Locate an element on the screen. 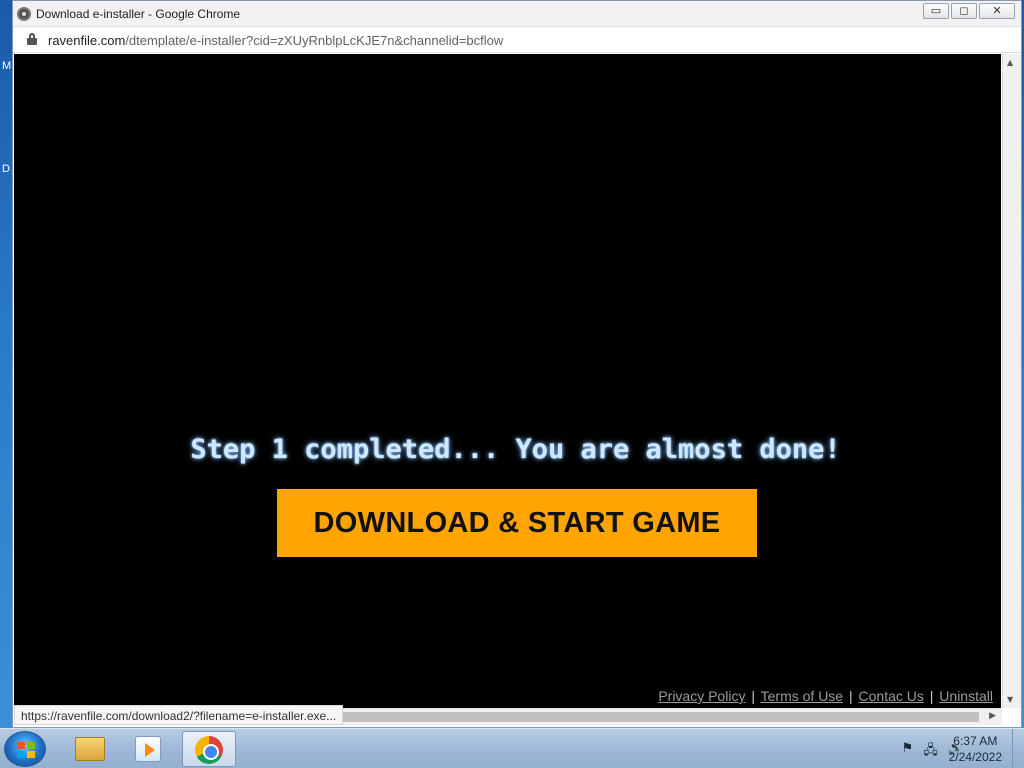 The width and height of the screenshot is (1024, 768). taskbar-windows-explorer is located at coordinates (89, 749).